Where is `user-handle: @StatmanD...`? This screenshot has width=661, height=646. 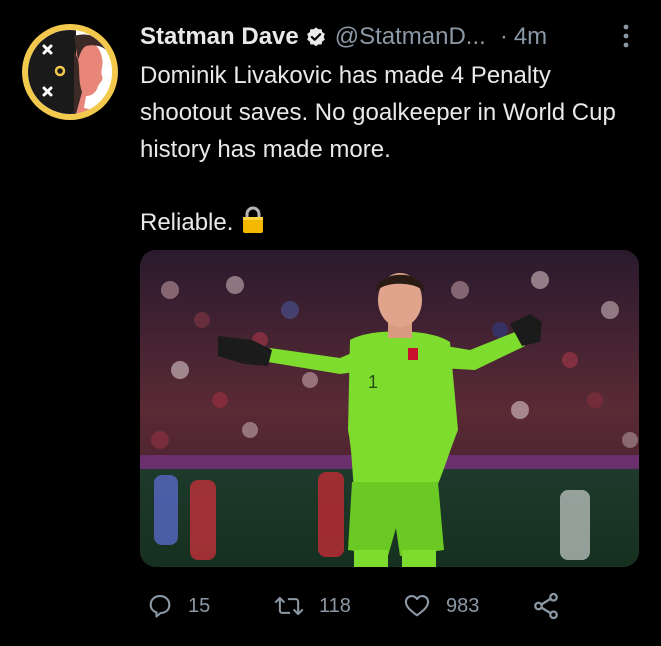
user-handle: @StatmanD... is located at coordinates (410, 37).